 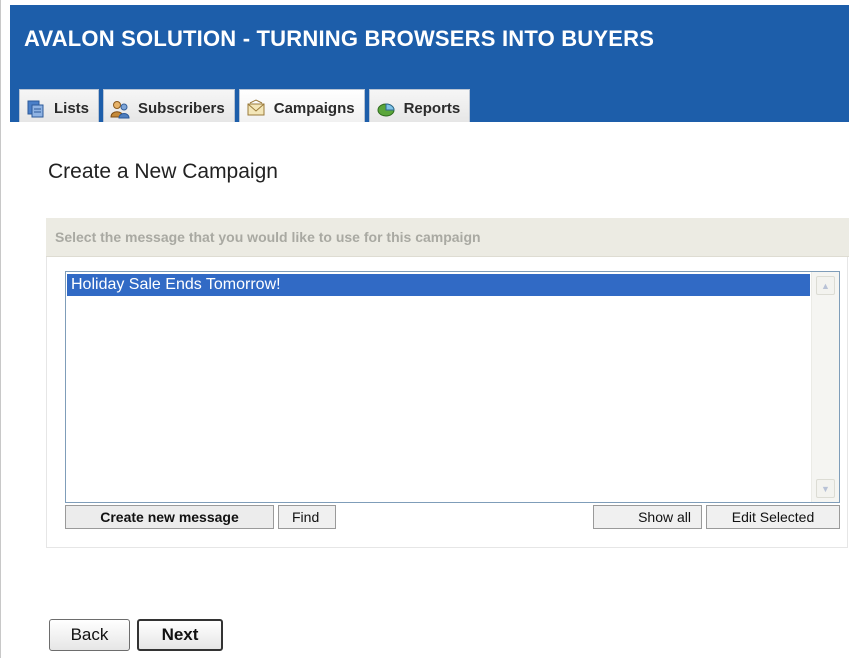 What do you see at coordinates (169, 517) in the screenshot?
I see `create-new-message-button: Create new message` at bounding box center [169, 517].